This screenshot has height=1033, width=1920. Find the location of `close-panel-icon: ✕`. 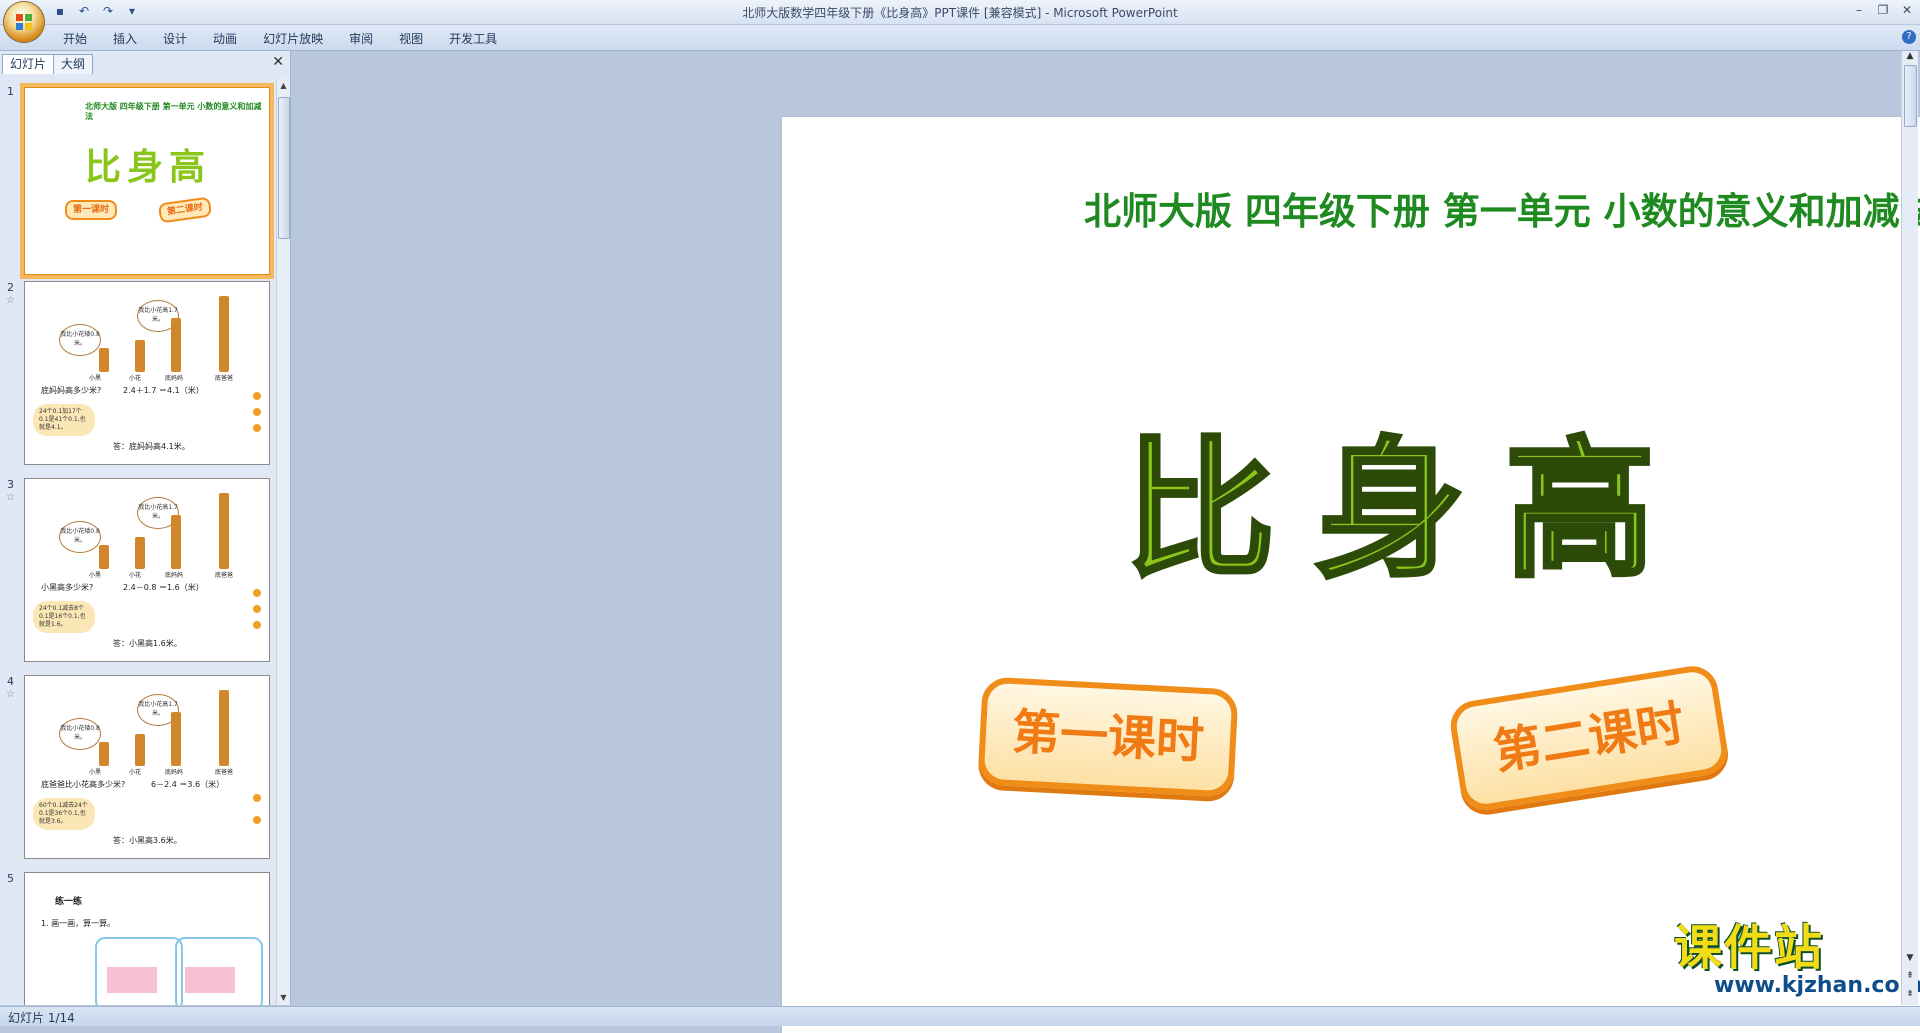

close-panel-icon: ✕ is located at coordinates (278, 62).